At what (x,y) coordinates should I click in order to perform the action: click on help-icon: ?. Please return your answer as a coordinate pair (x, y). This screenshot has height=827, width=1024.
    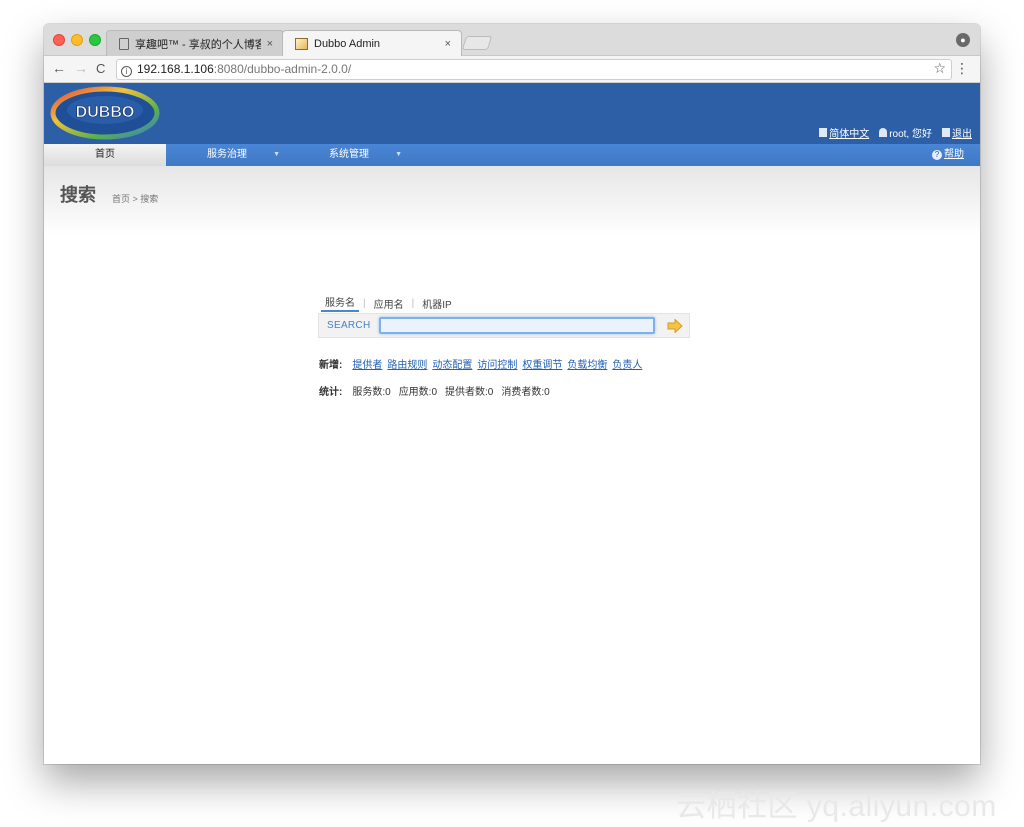
    Looking at the image, I should click on (937, 155).